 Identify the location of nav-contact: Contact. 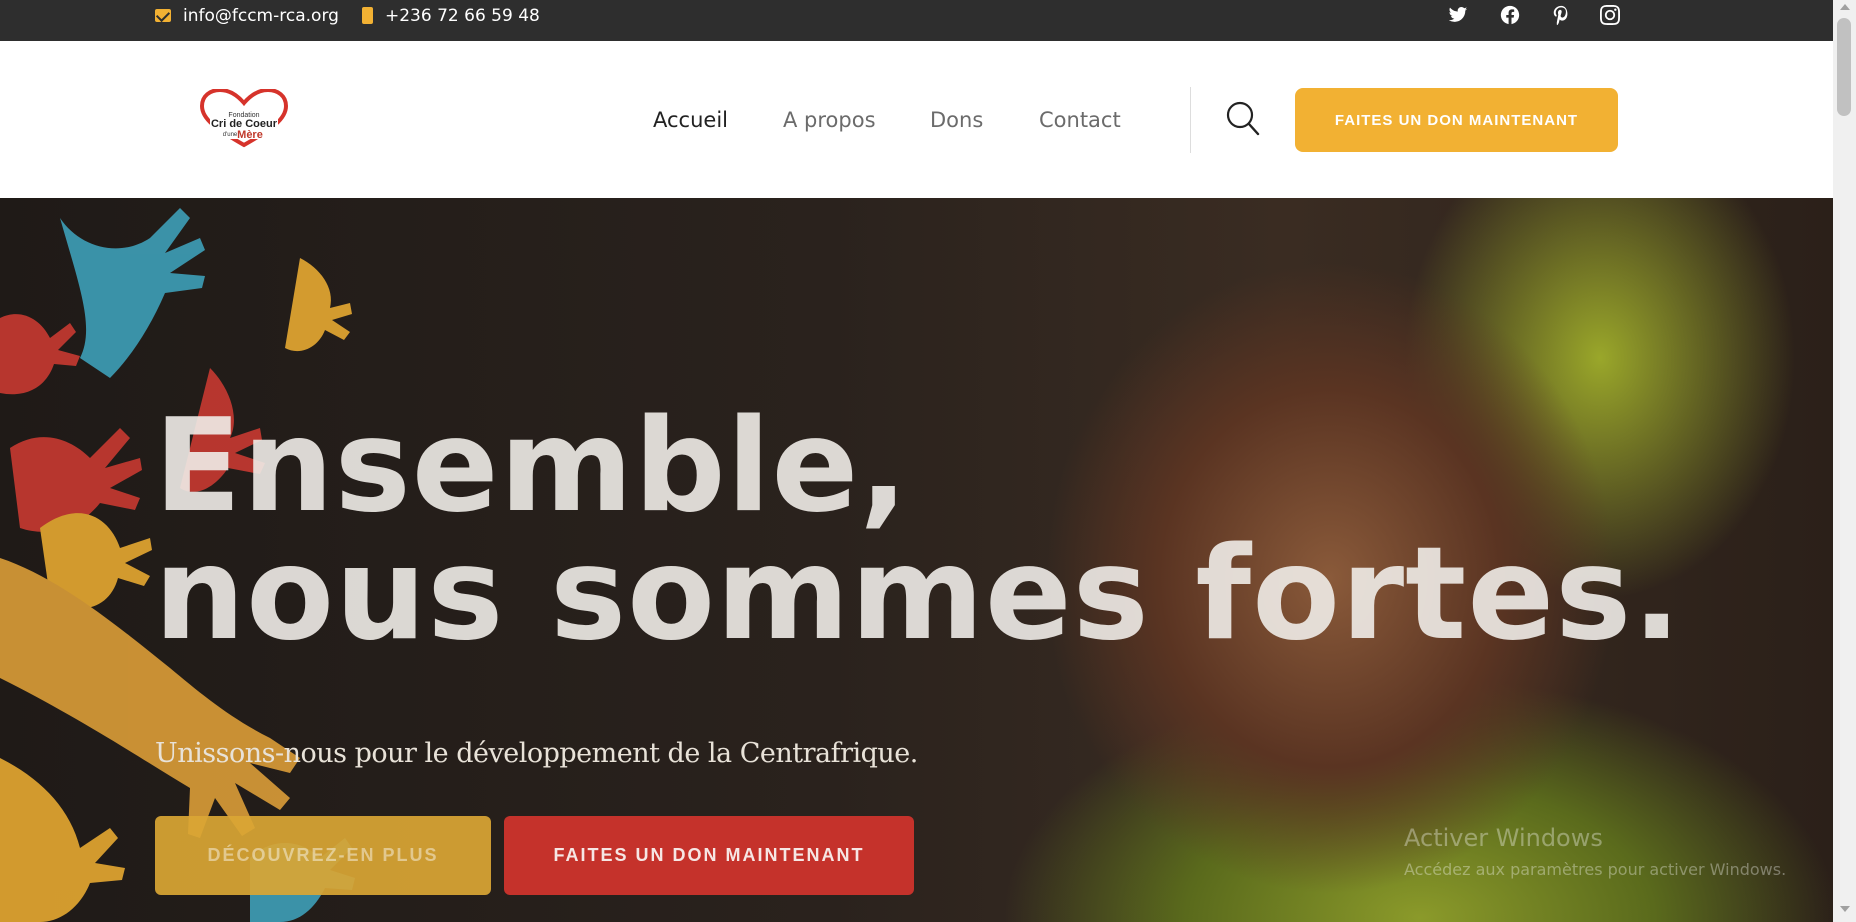
(1080, 119).